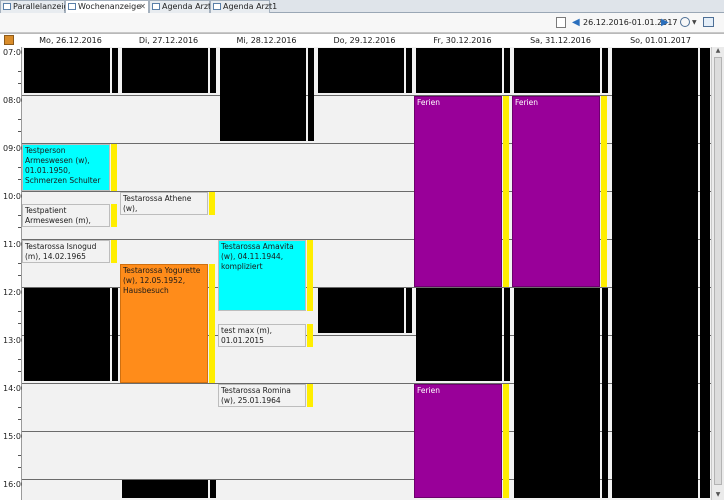 The height and width of the screenshot is (500, 724). Describe the element at coordinates (718, 495) in the screenshot. I see `scroll-down-icon: ▼` at that location.